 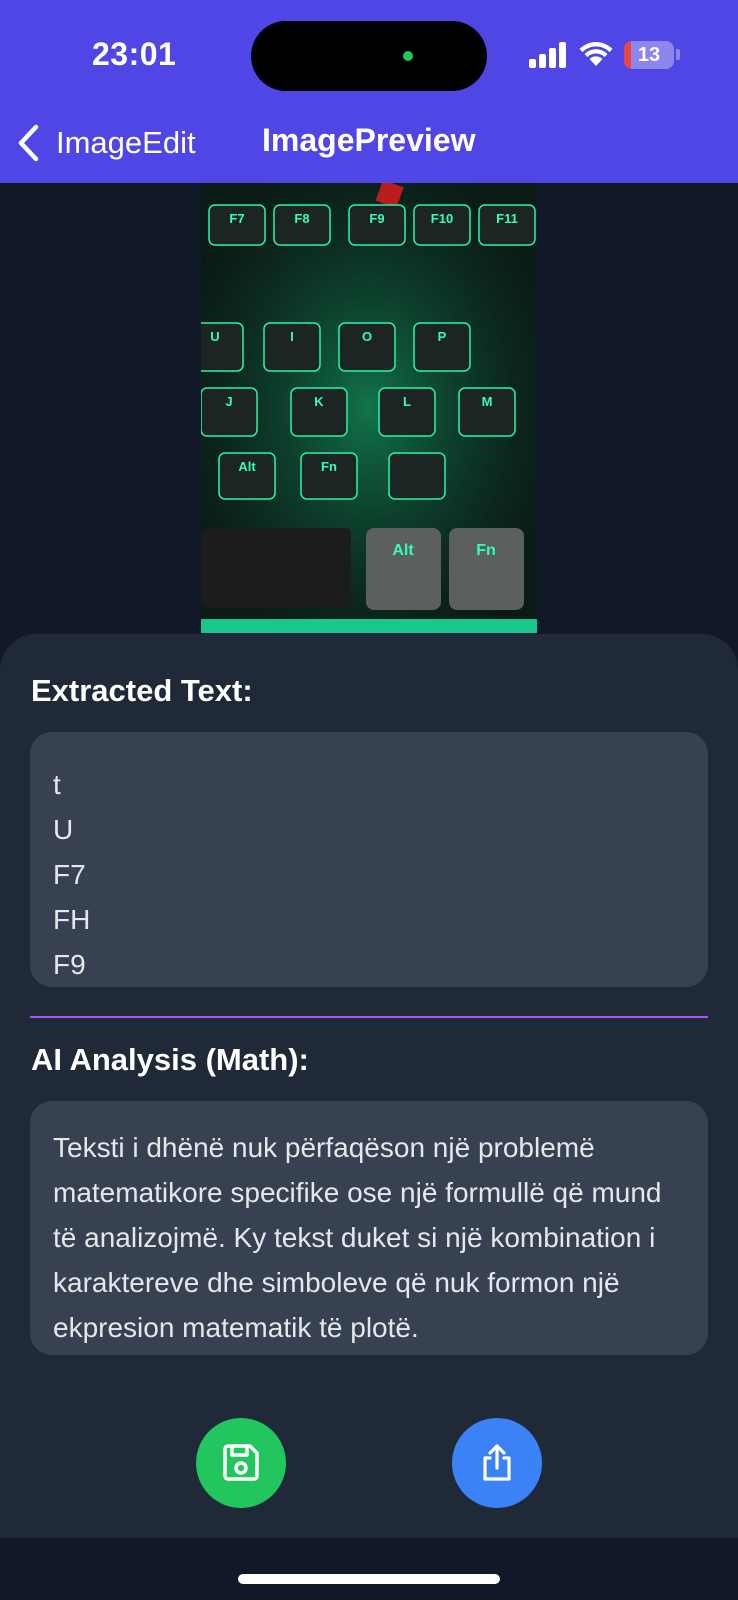 What do you see at coordinates (222, 347) in the screenshot?
I see `keycap: U` at bounding box center [222, 347].